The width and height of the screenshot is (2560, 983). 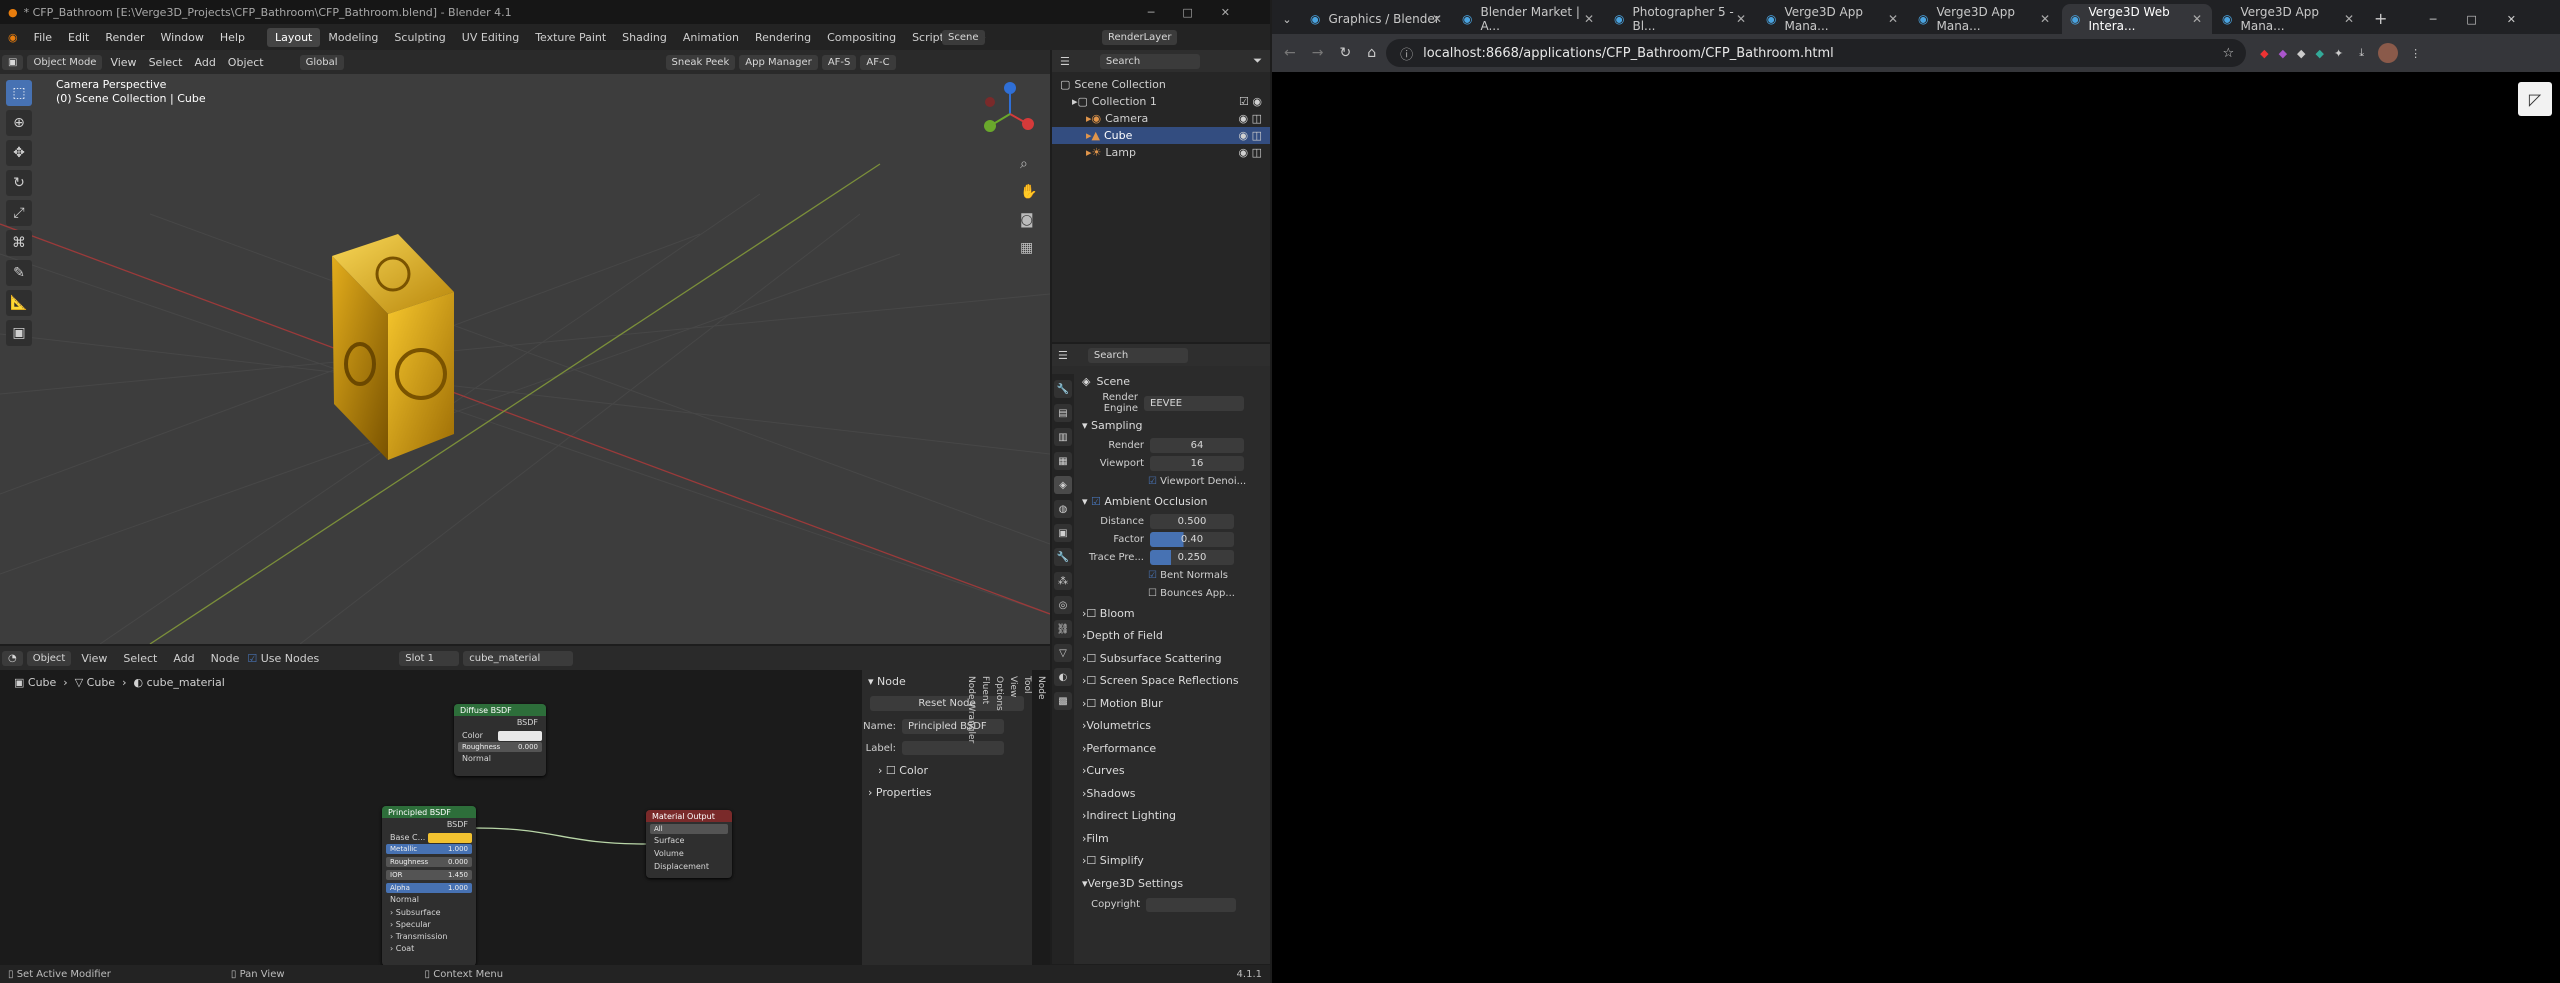 I want to click on subpanel-specular: › Specular, so click(x=429, y=924).